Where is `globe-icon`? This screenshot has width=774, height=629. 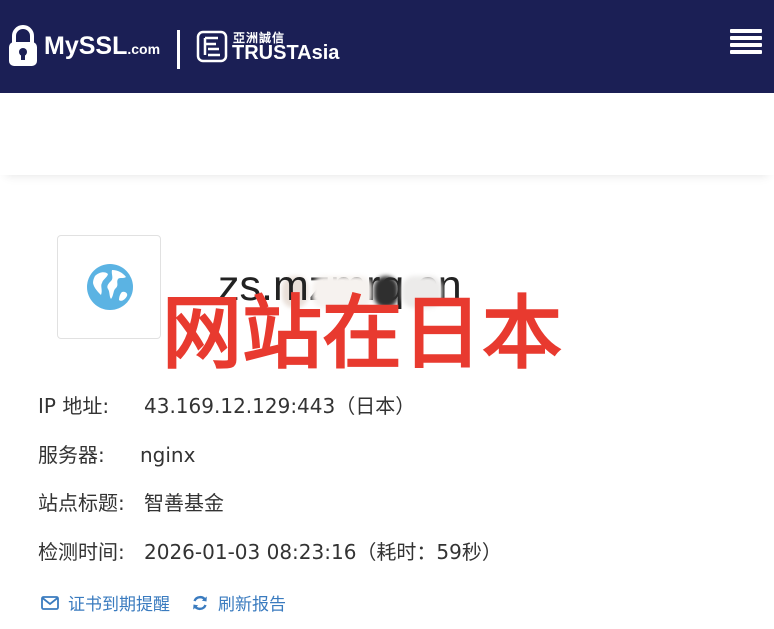
globe-icon is located at coordinates (110, 287).